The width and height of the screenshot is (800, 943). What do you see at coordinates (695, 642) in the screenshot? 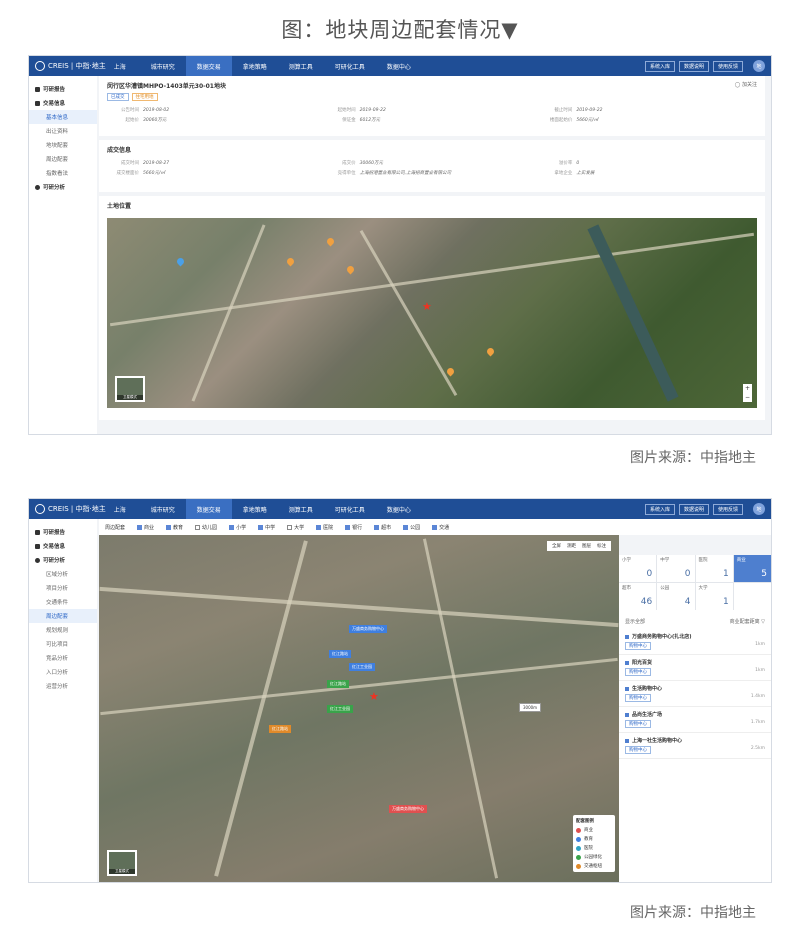
I see `list-item: 万盛商务购物中心(扎北店) 购物中心 1km` at bounding box center [695, 642].